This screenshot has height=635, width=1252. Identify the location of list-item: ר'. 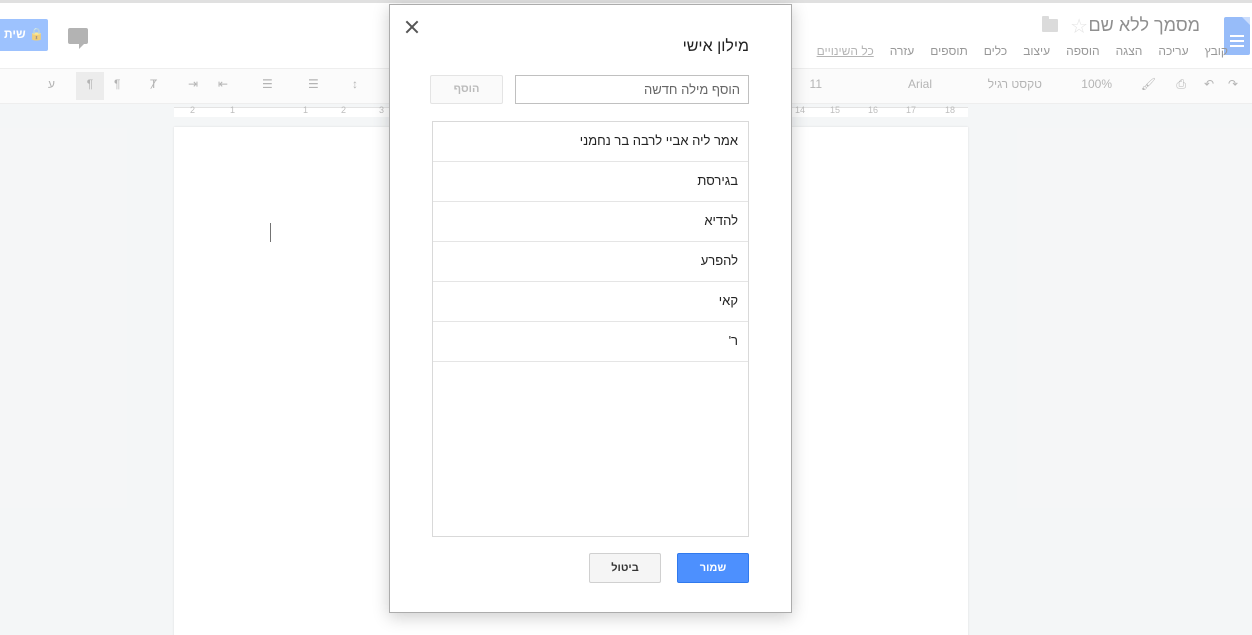
(590, 342).